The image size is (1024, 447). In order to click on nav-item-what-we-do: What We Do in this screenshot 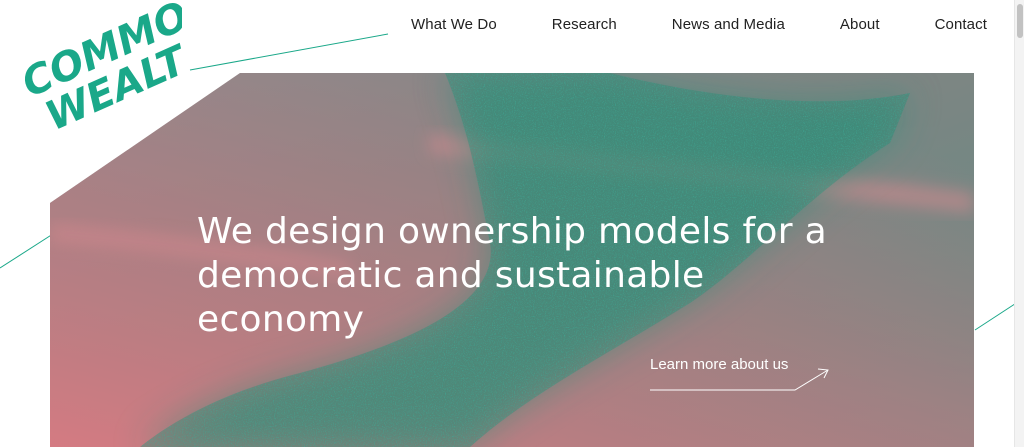, I will do `click(454, 24)`.